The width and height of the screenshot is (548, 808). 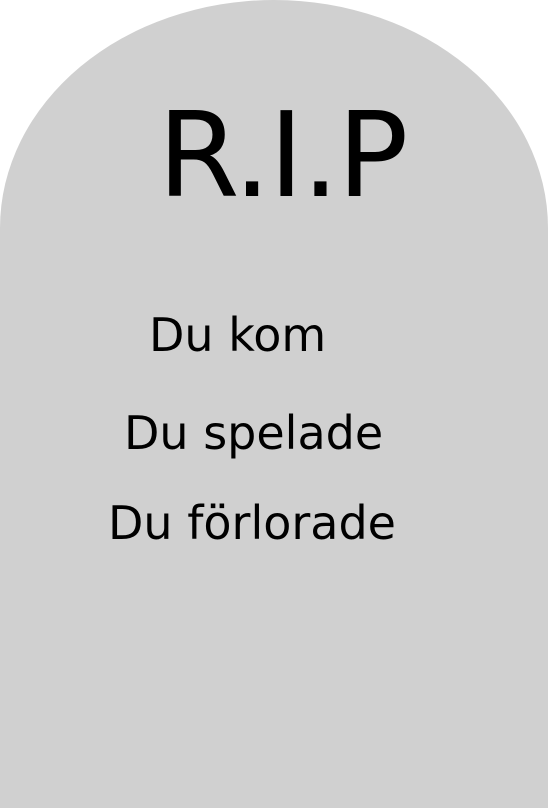 I want to click on epitaph-line-came: Du kom, so click(x=238, y=335).